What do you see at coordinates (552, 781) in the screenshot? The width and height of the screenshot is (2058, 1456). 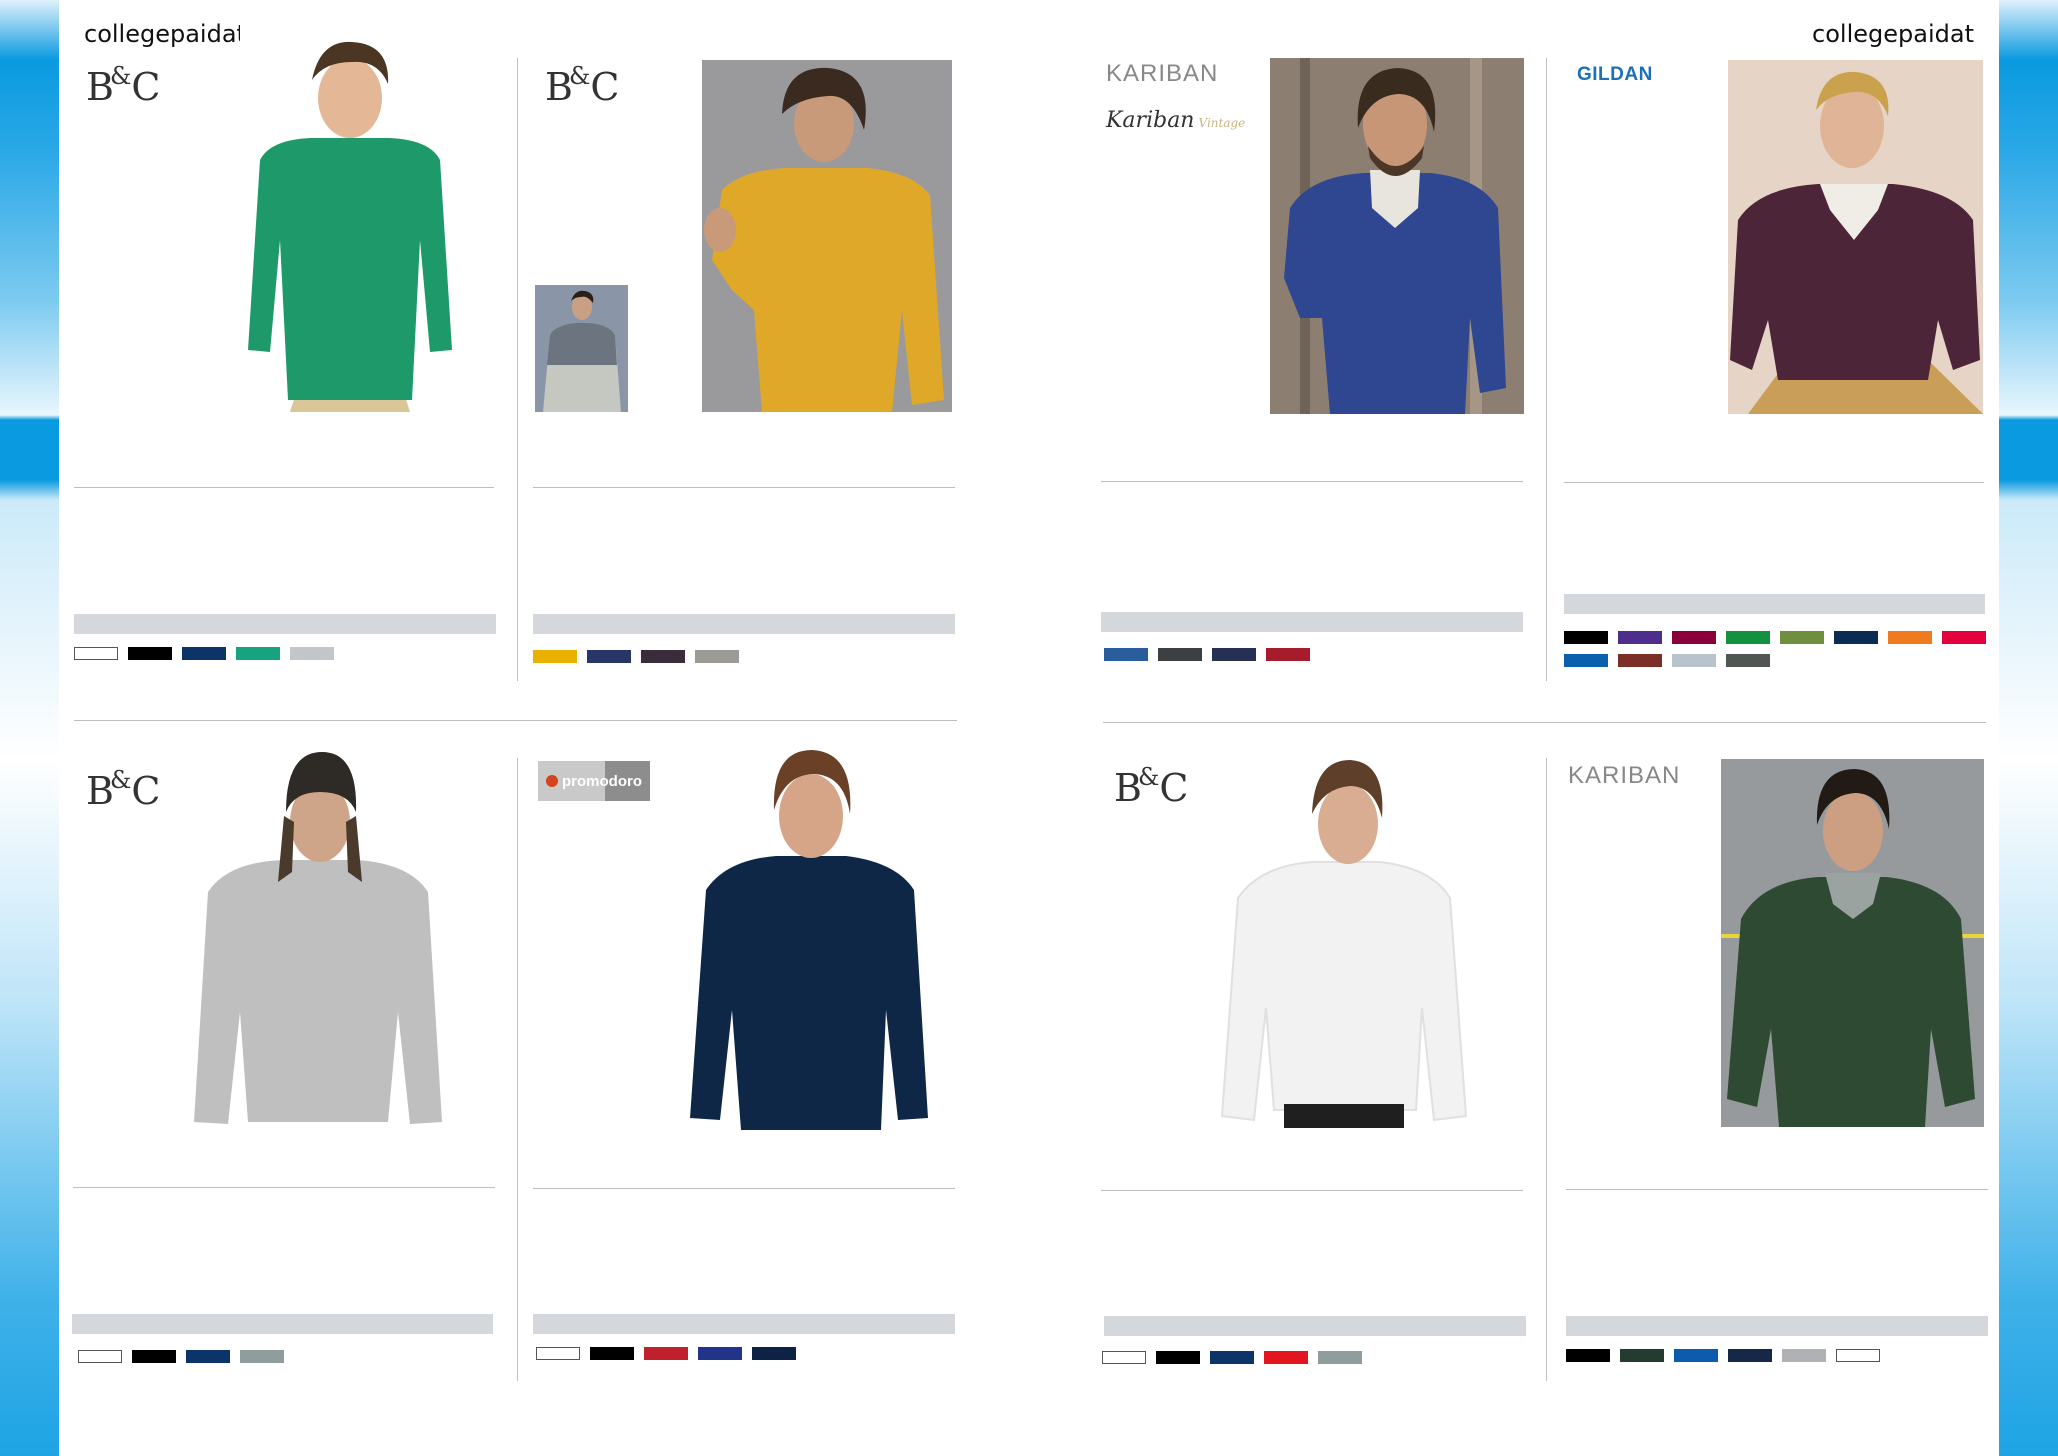 I see `tomato-icon` at bounding box center [552, 781].